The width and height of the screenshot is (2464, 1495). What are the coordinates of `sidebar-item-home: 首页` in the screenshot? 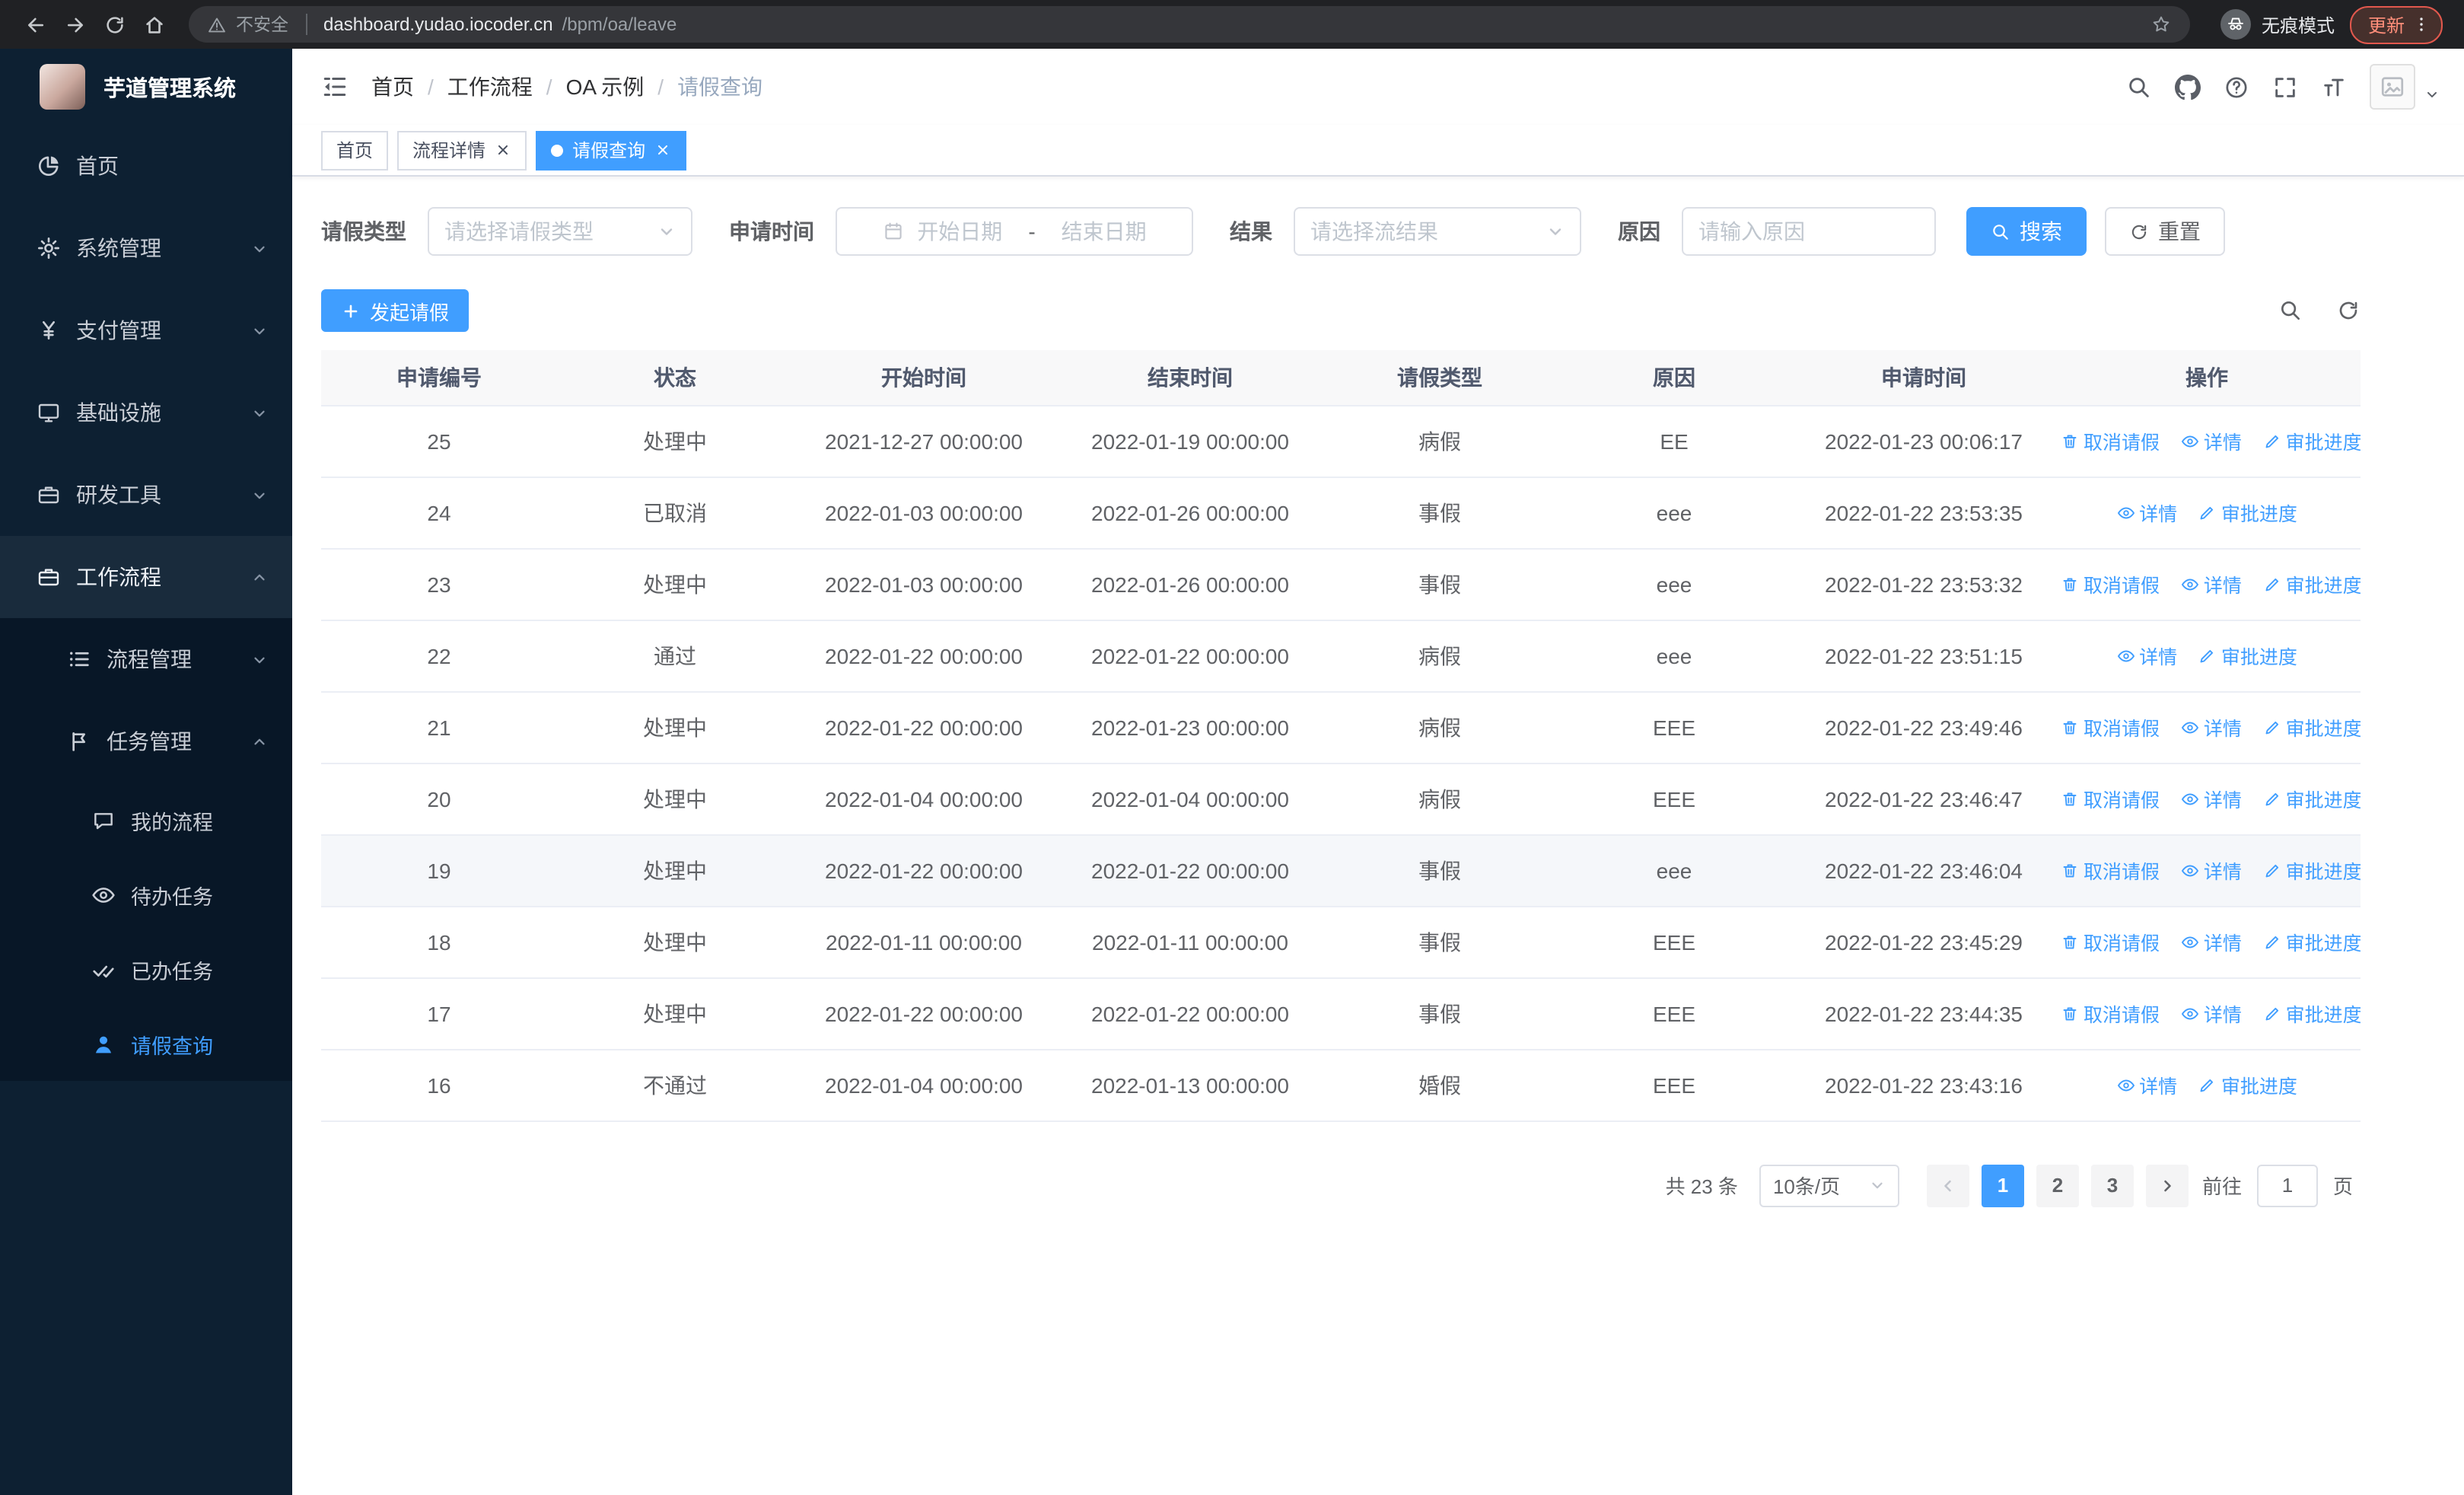 It's located at (146, 166).